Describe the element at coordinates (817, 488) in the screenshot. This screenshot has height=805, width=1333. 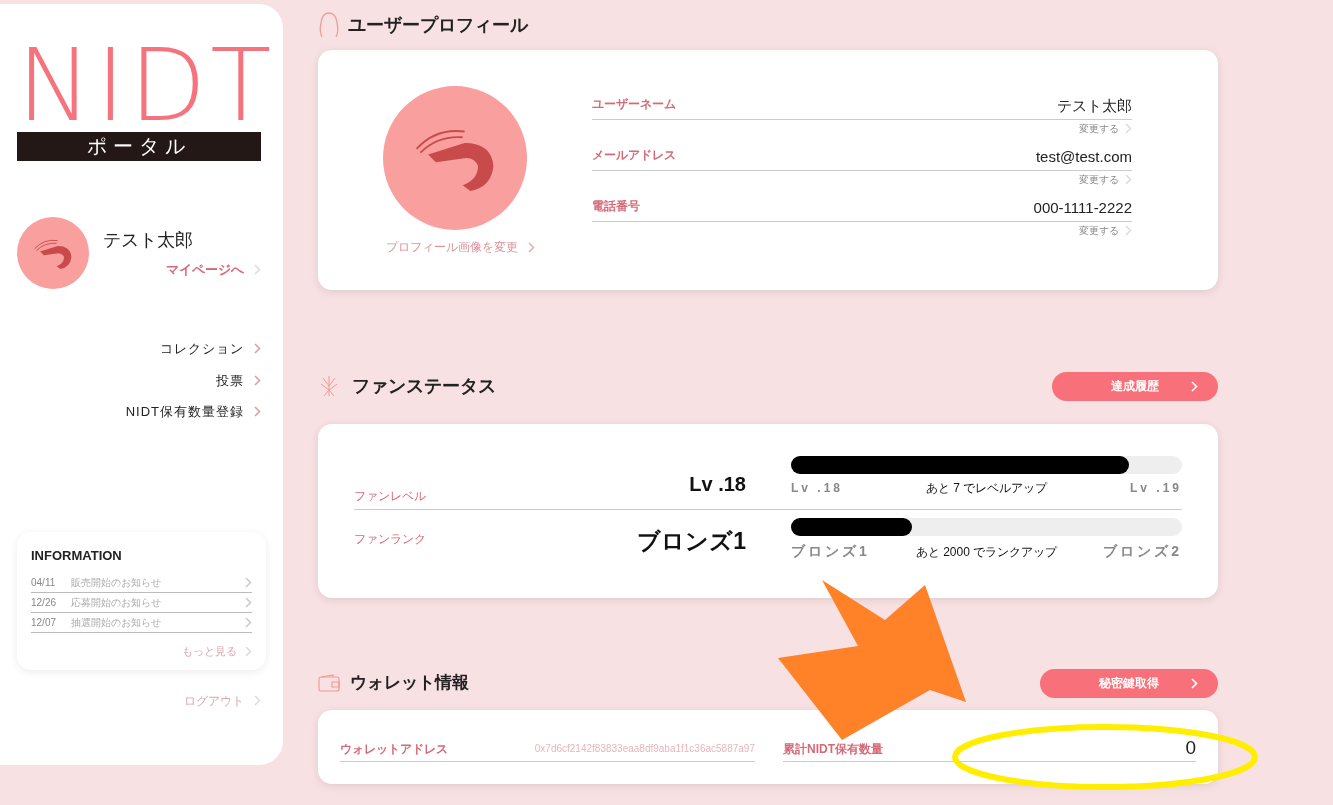
I see `progress-start: Lv .18` at that location.